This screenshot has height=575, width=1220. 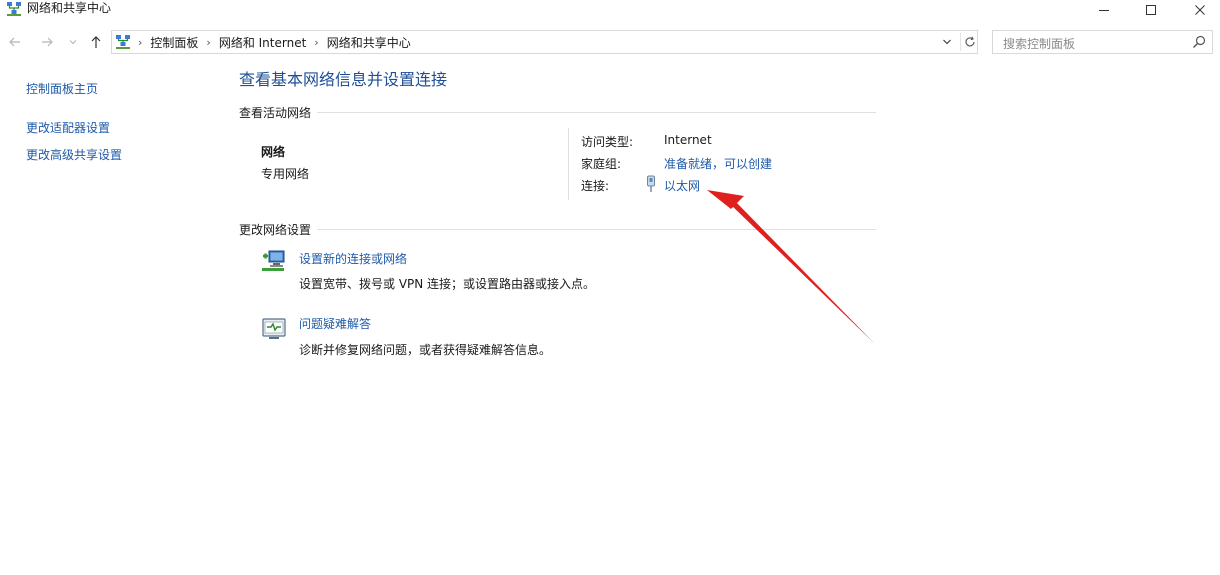 What do you see at coordinates (1102, 42) in the screenshot?
I see `search-input: 搜索控制面板` at bounding box center [1102, 42].